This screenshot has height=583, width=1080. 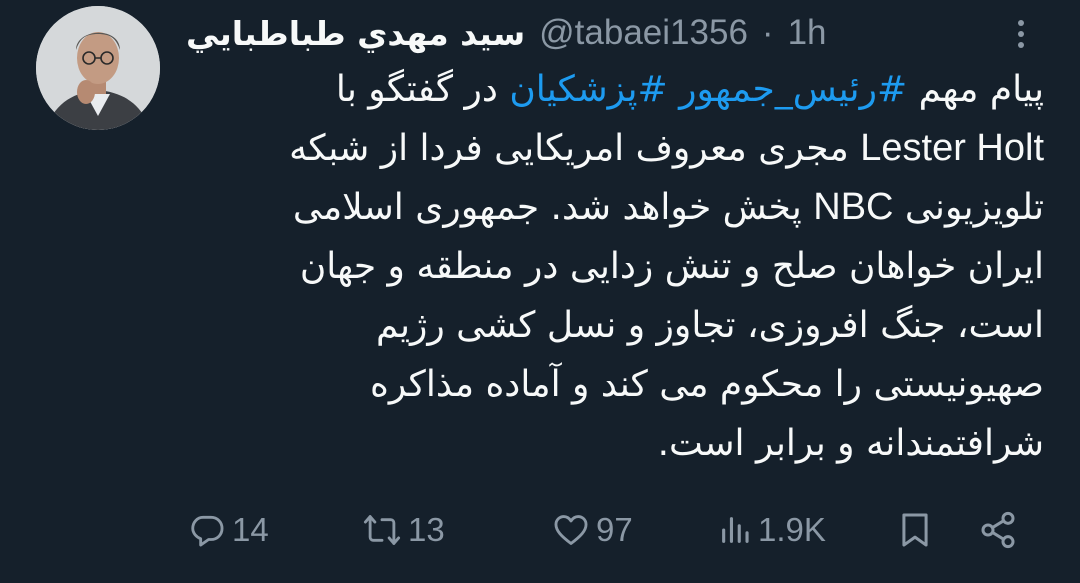 I want to click on tweet-actions: 14 13 97 1.9K, so click(x=540, y=530).